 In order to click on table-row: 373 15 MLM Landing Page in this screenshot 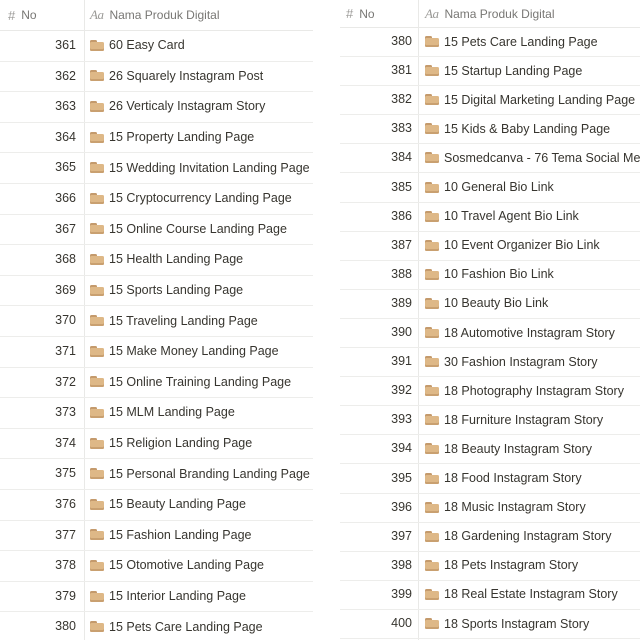, I will do `click(156, 413)`.